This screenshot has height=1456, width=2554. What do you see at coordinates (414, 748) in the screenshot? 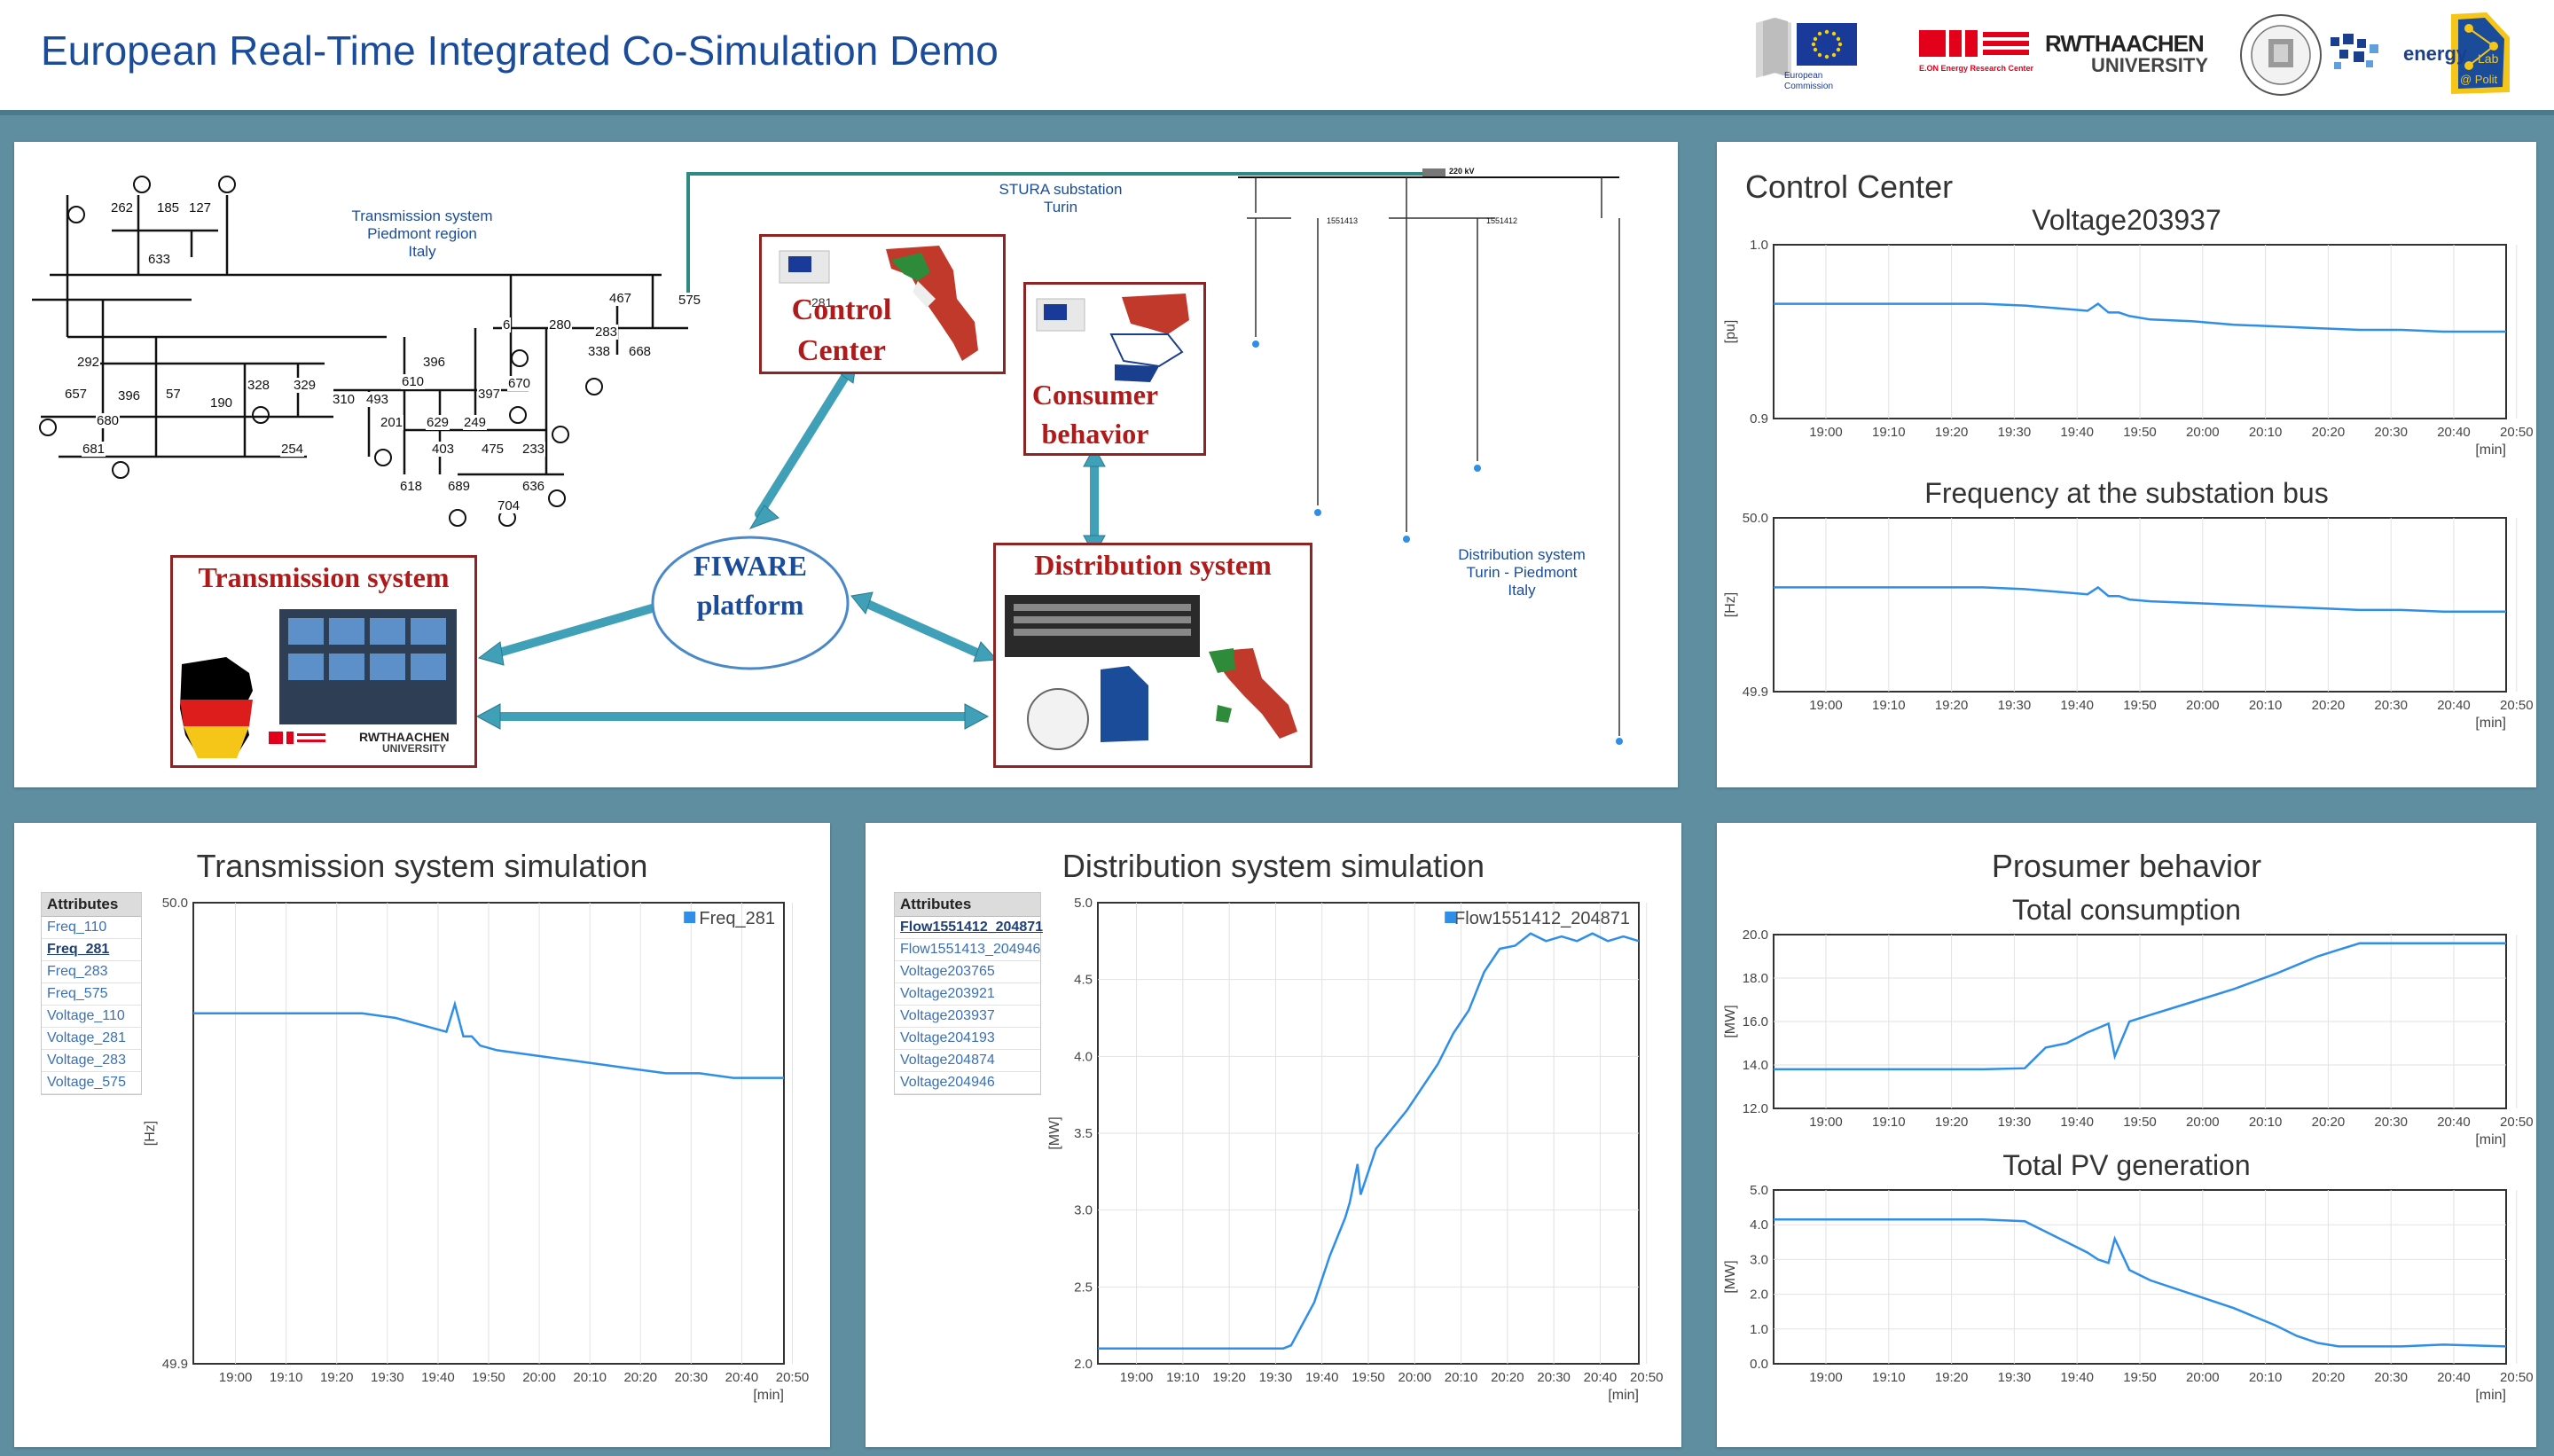
I see `tbox-rwth-line2: UNIVERSITY` at bounding box center [414, 748].